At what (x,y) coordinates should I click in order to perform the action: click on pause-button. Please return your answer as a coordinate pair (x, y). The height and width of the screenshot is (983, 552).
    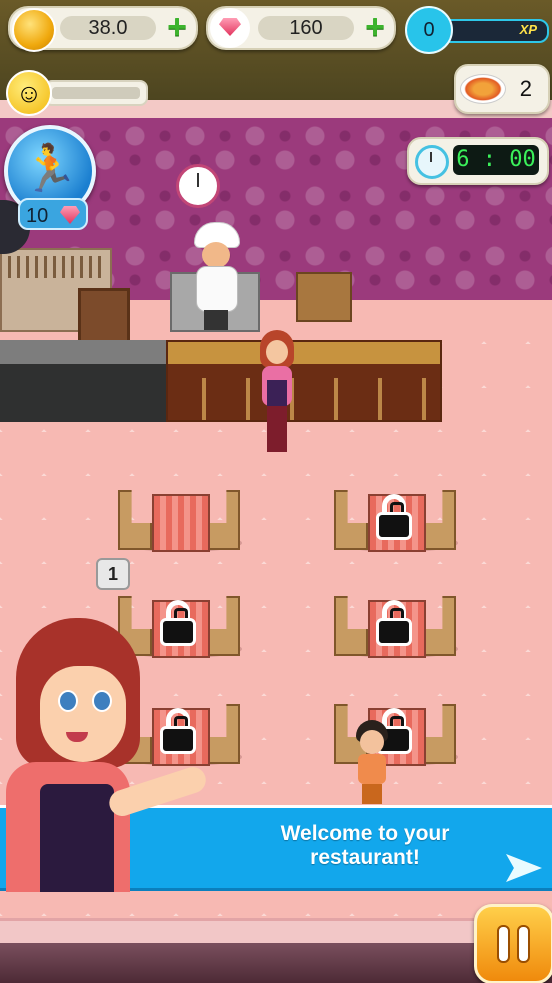
    Looking at the image, I should click on (513, 943).